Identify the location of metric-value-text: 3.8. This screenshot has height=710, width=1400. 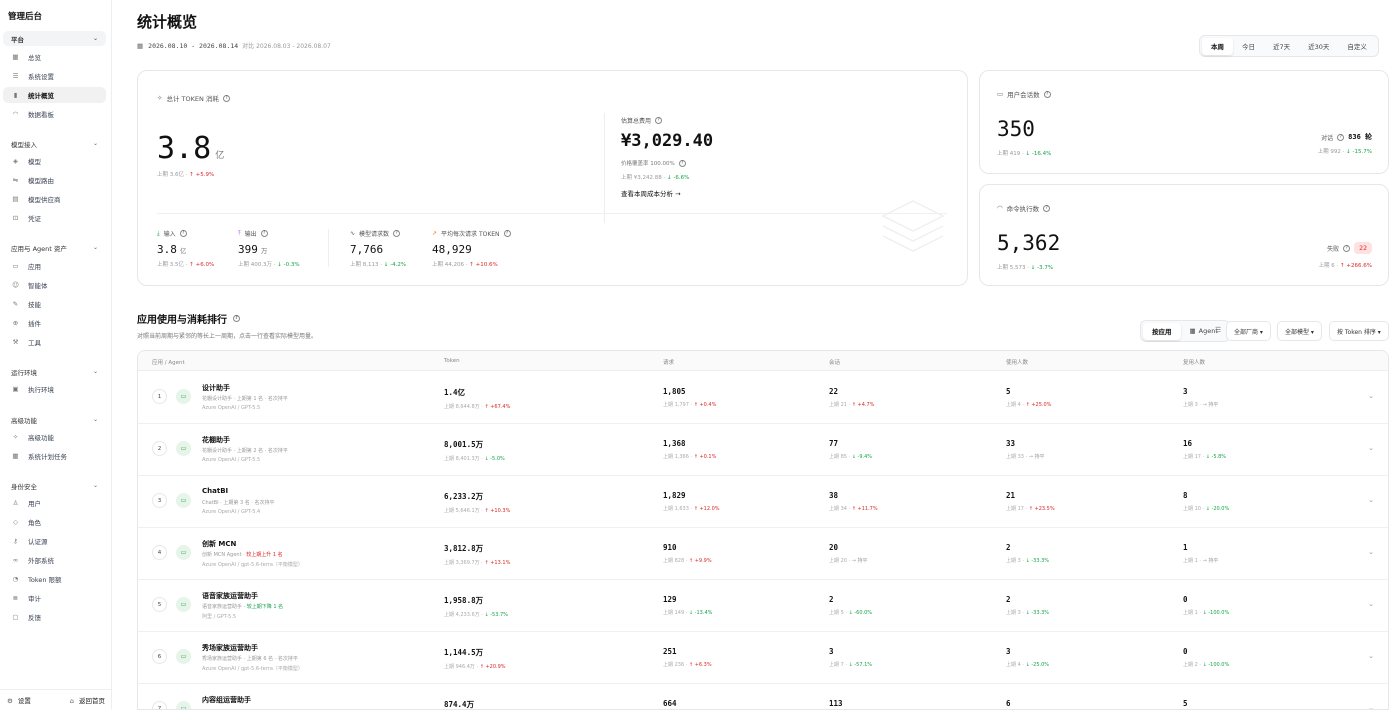
(167, 249).